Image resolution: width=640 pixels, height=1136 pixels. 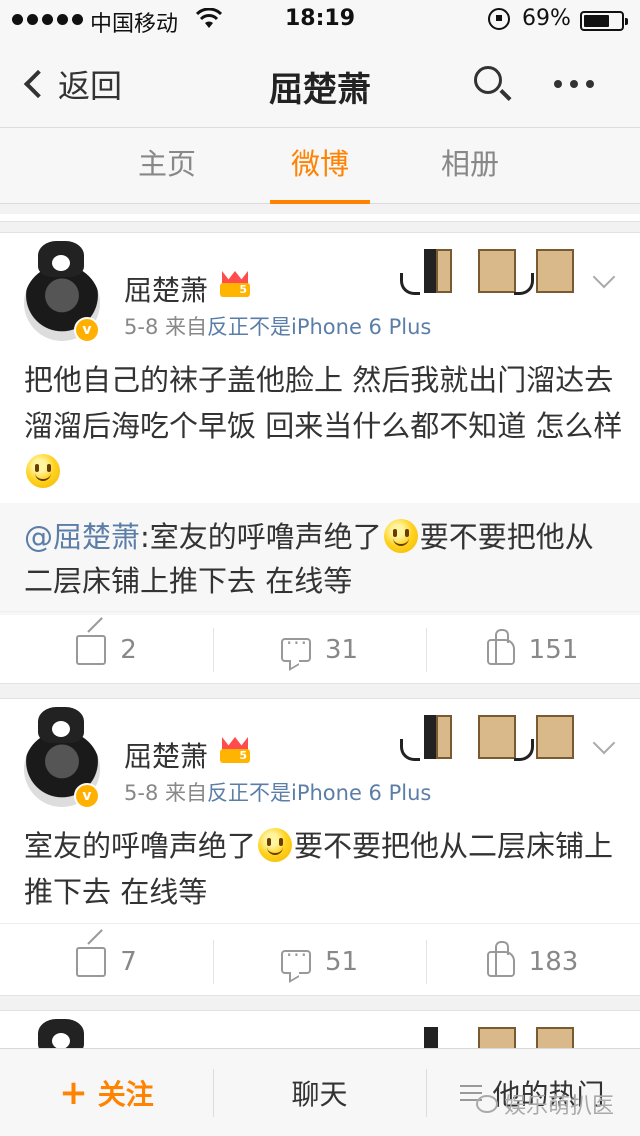 I want to click on plus-icon: +, so click(x=73, y=1093).